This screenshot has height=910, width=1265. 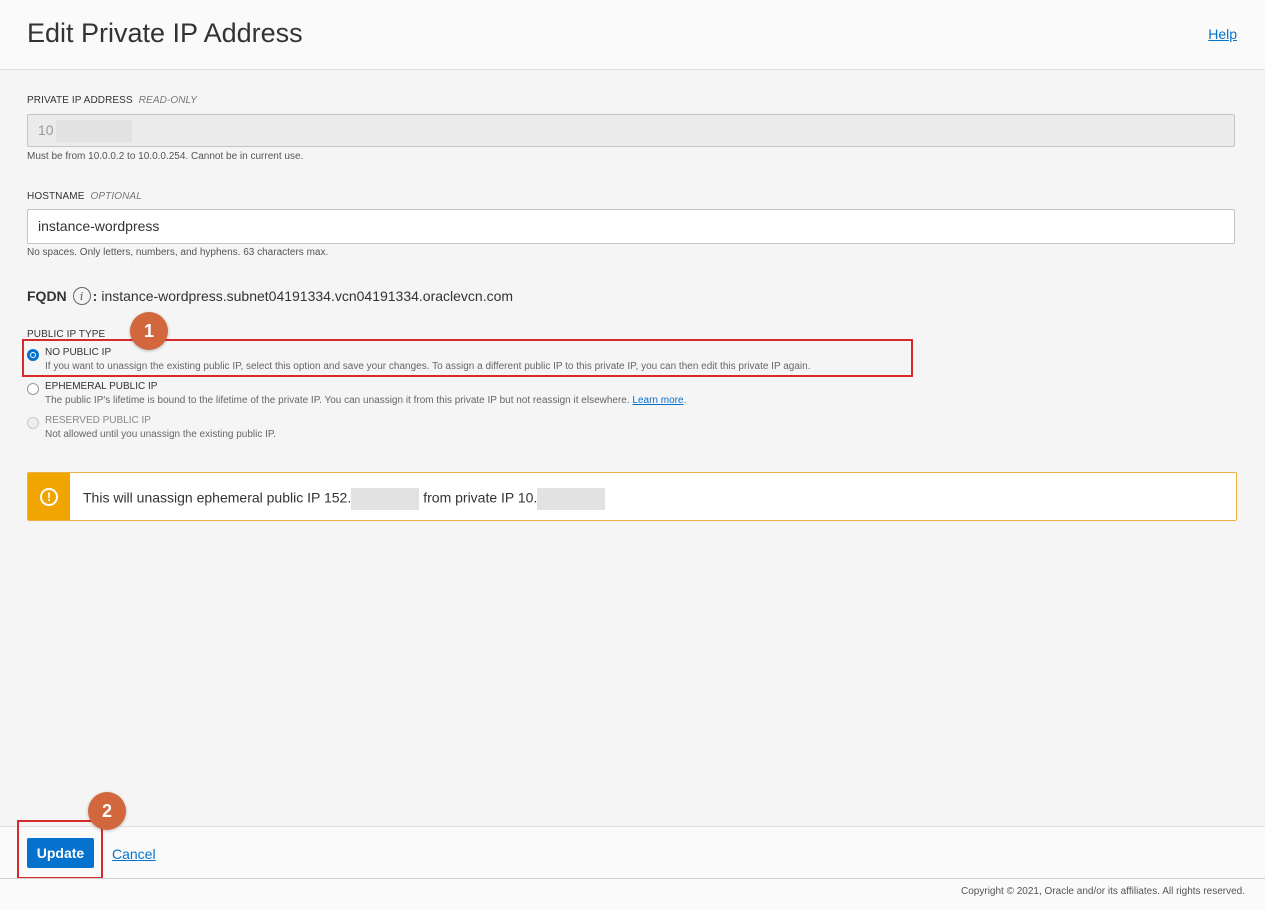 I want to click on action-footer: Update Cancel, so click(x=632, y=852).